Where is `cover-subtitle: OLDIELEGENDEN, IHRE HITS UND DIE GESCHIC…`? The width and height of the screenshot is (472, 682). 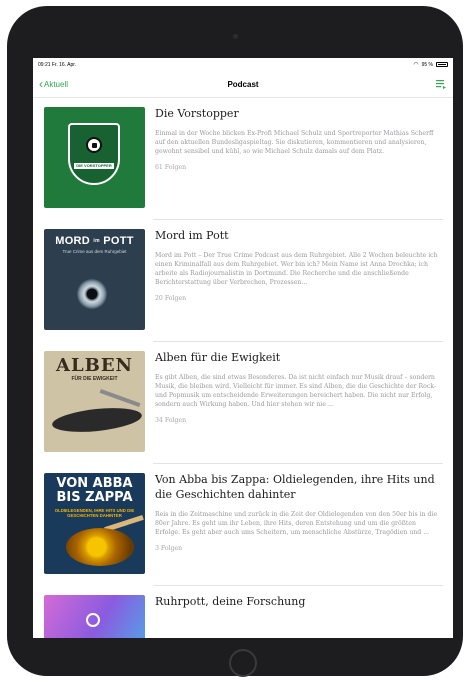
cover-subtitle: OLDIELEGENDEN, IHRE HITS UND DIE GESCHIC… is located at coordinates (94, 513).